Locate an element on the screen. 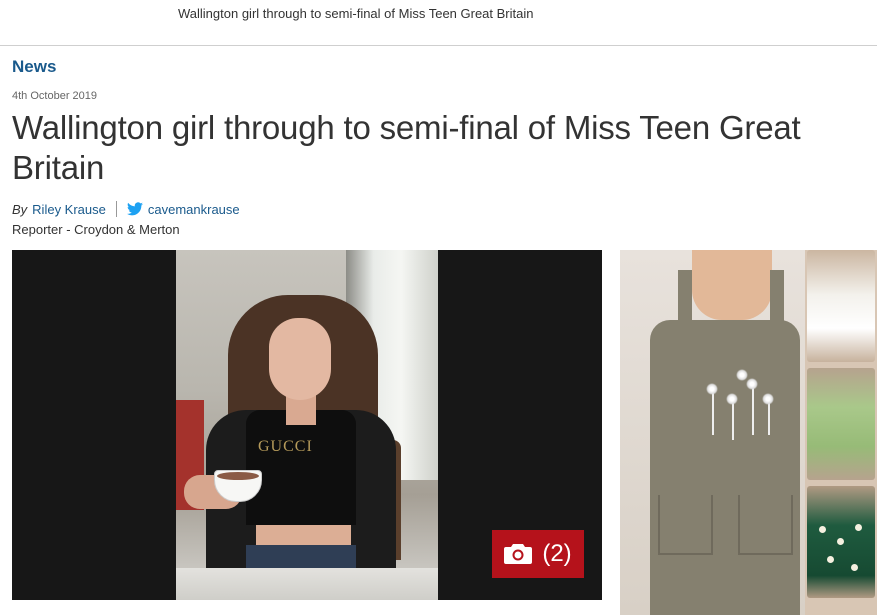 The image size is (877, 615). twitter-handle-link: cavemankrause is located at coordinates (194, 209).